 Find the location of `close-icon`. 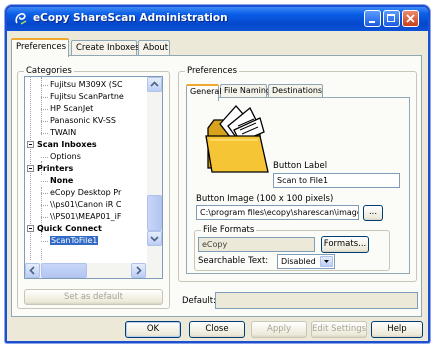

close-icon is located at coordinates (410, 18).